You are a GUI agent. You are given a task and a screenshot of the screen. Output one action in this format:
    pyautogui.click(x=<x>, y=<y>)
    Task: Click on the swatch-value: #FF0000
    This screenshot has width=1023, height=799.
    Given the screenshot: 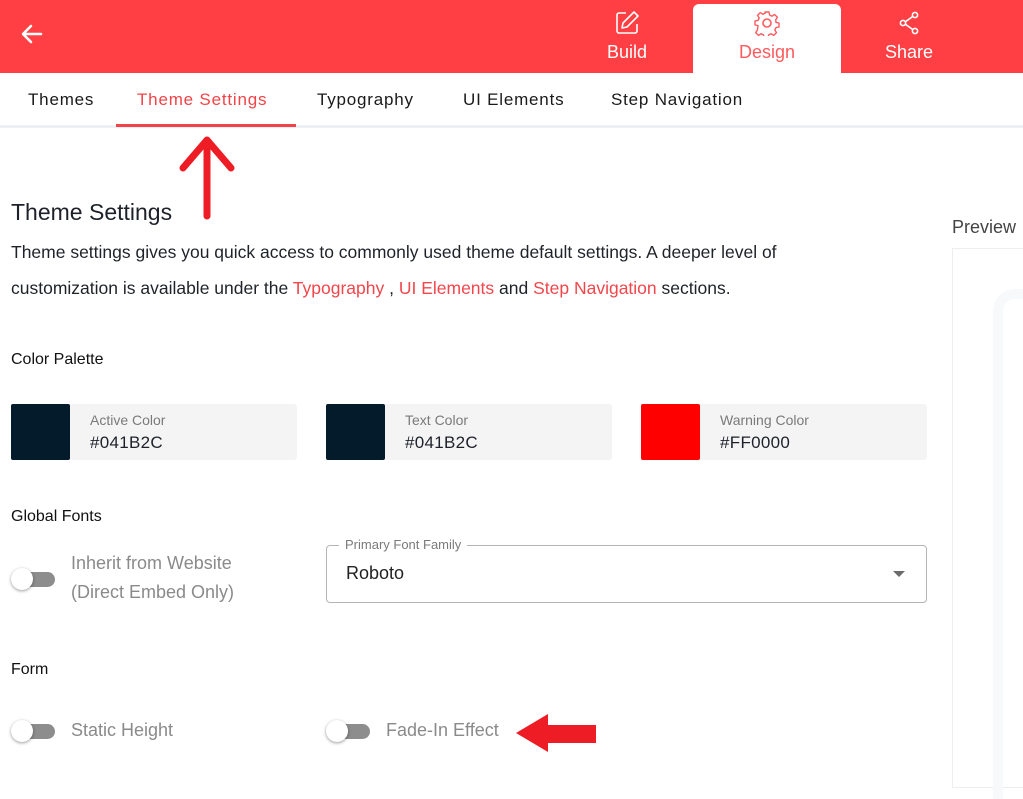 What is the action you would take?
    pyautogui.click(x=755, y=442)
    